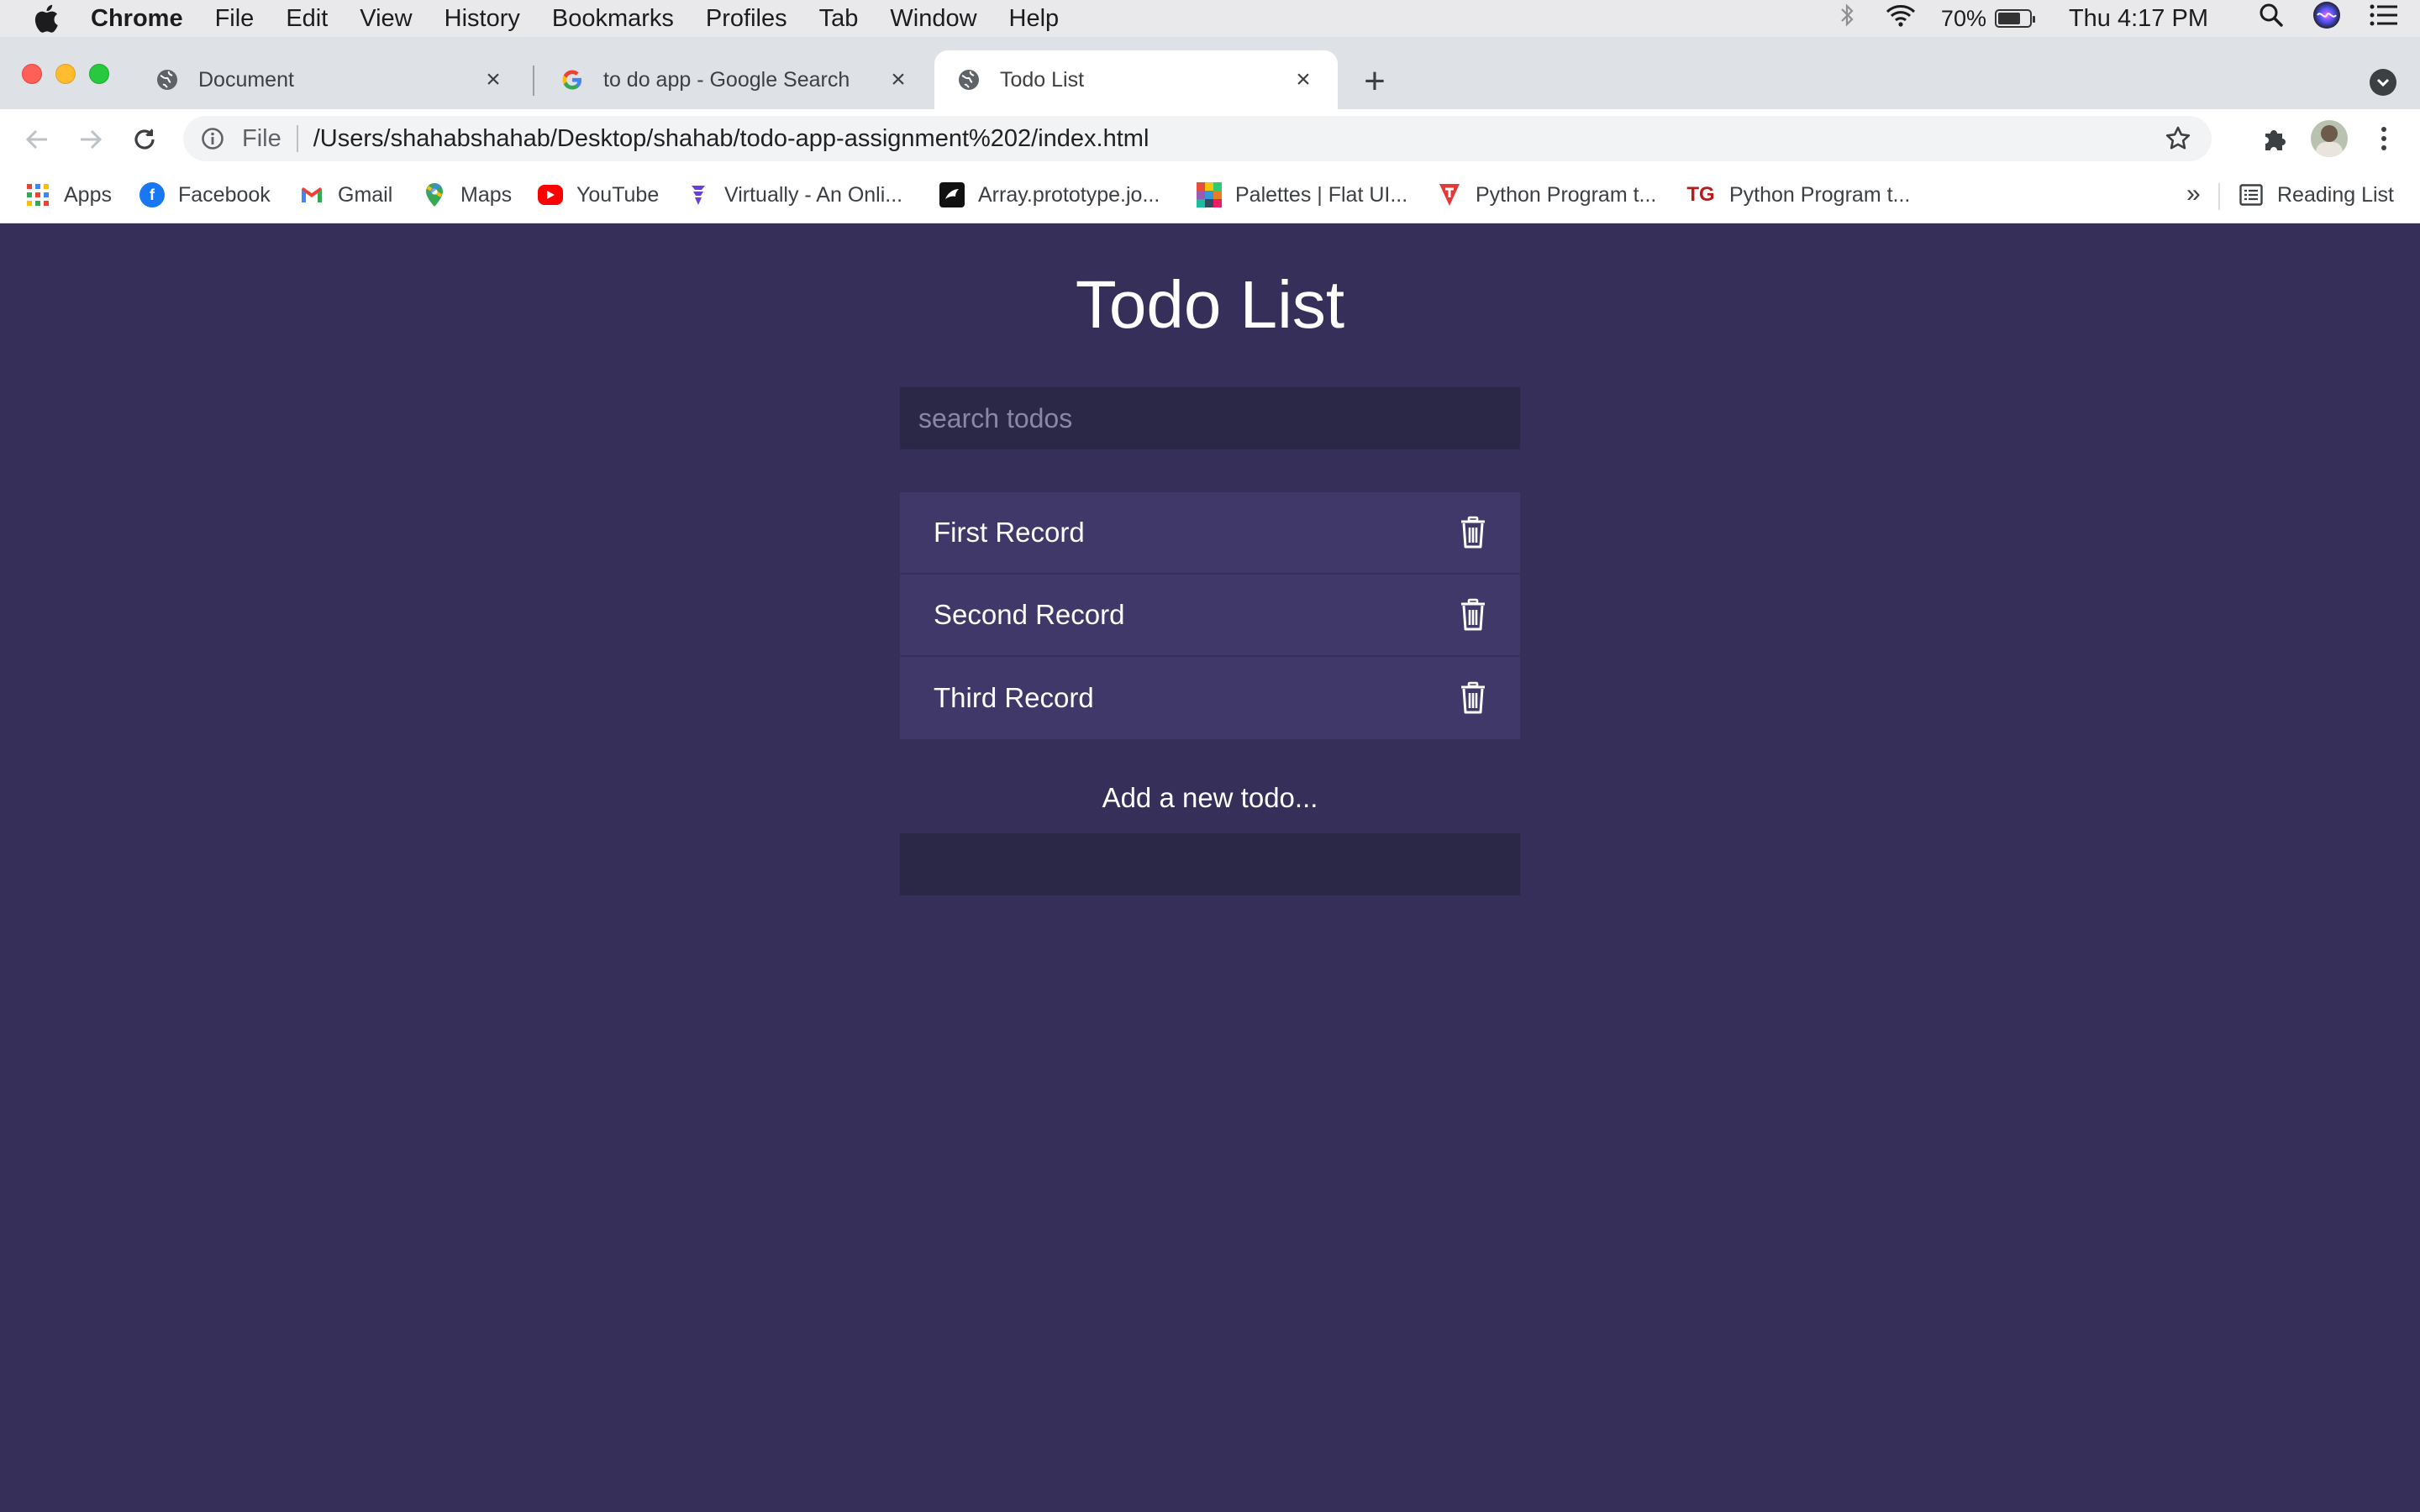 This screenshot has height=1512, width=2420. What do you see at coordinates (330, 79) in the screenshot?
I see `tab-document: Document ×` at bounding box center [330, 79].